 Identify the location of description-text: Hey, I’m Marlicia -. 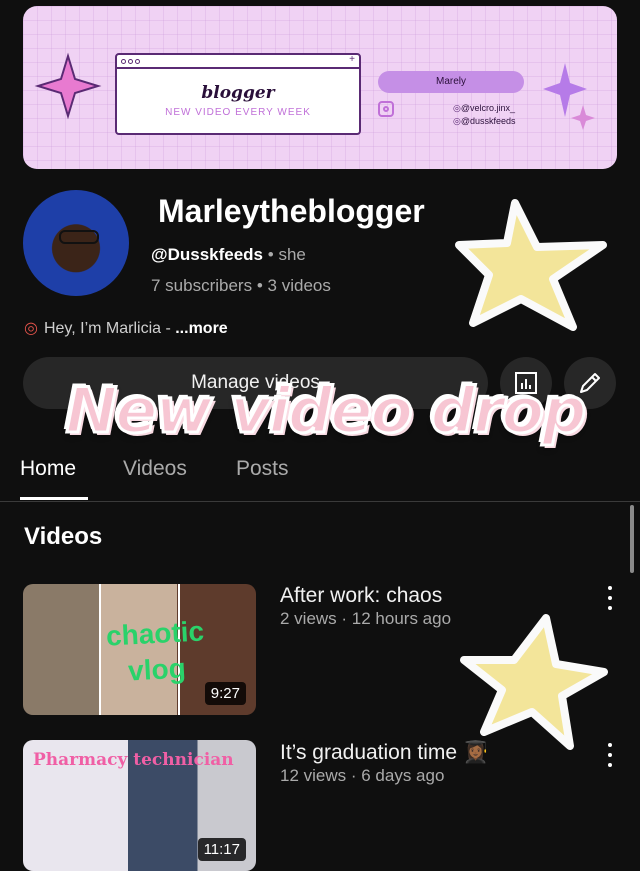
(109, 328).